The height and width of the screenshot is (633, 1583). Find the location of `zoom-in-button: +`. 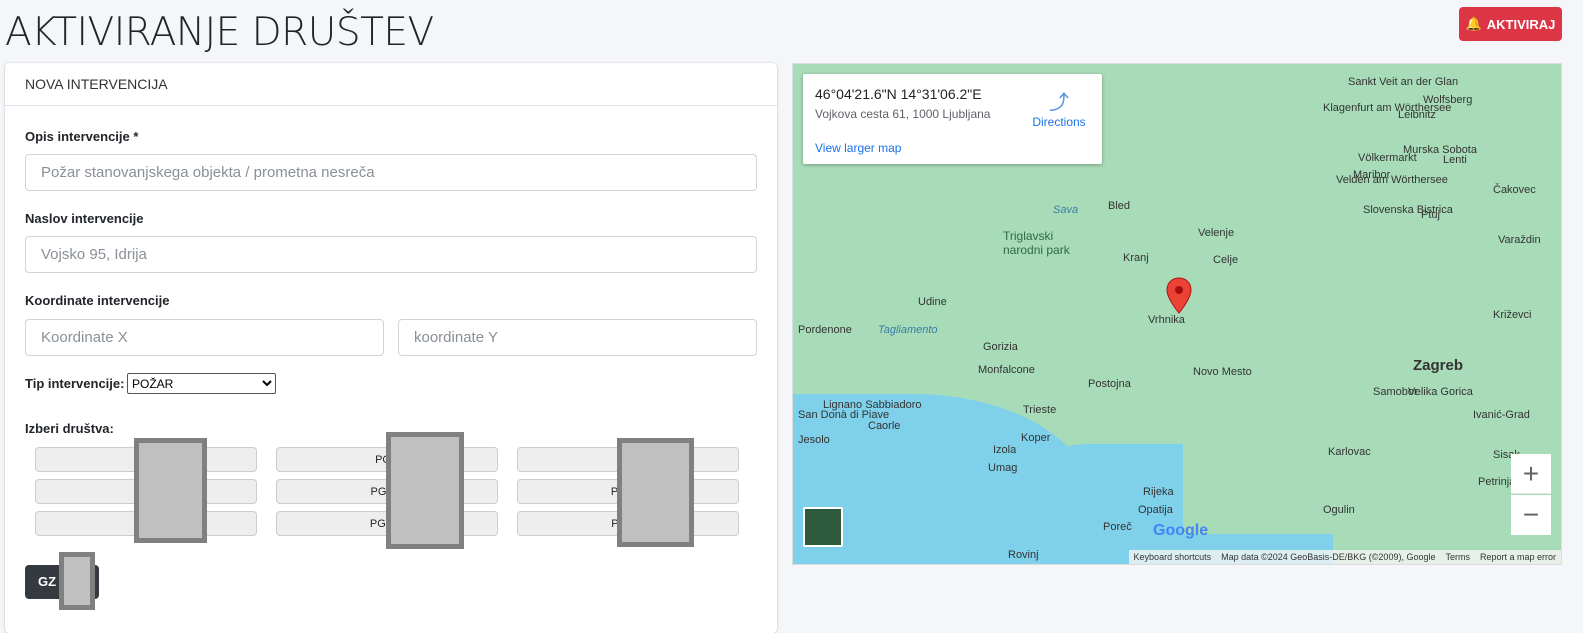

zoom-in-button: + is located at coordinates (1531, 474).